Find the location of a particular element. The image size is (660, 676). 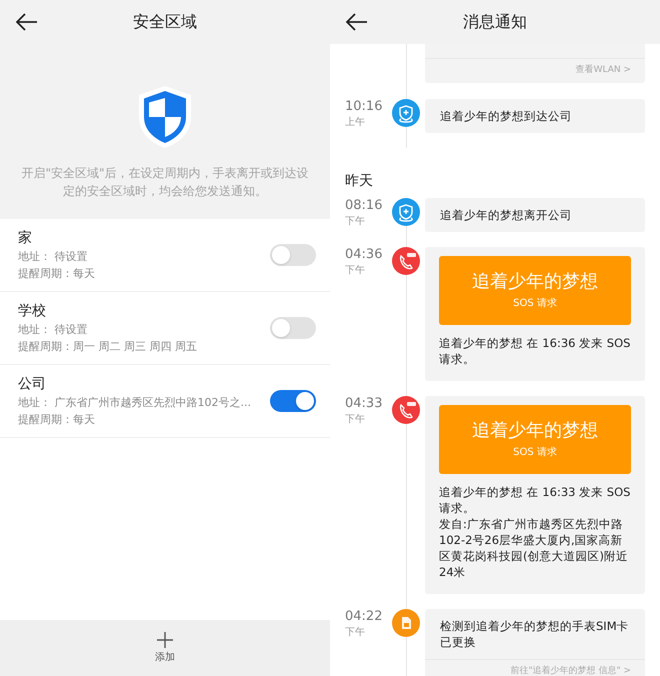

event-period: 上午 is located at coordinates (355, 123).